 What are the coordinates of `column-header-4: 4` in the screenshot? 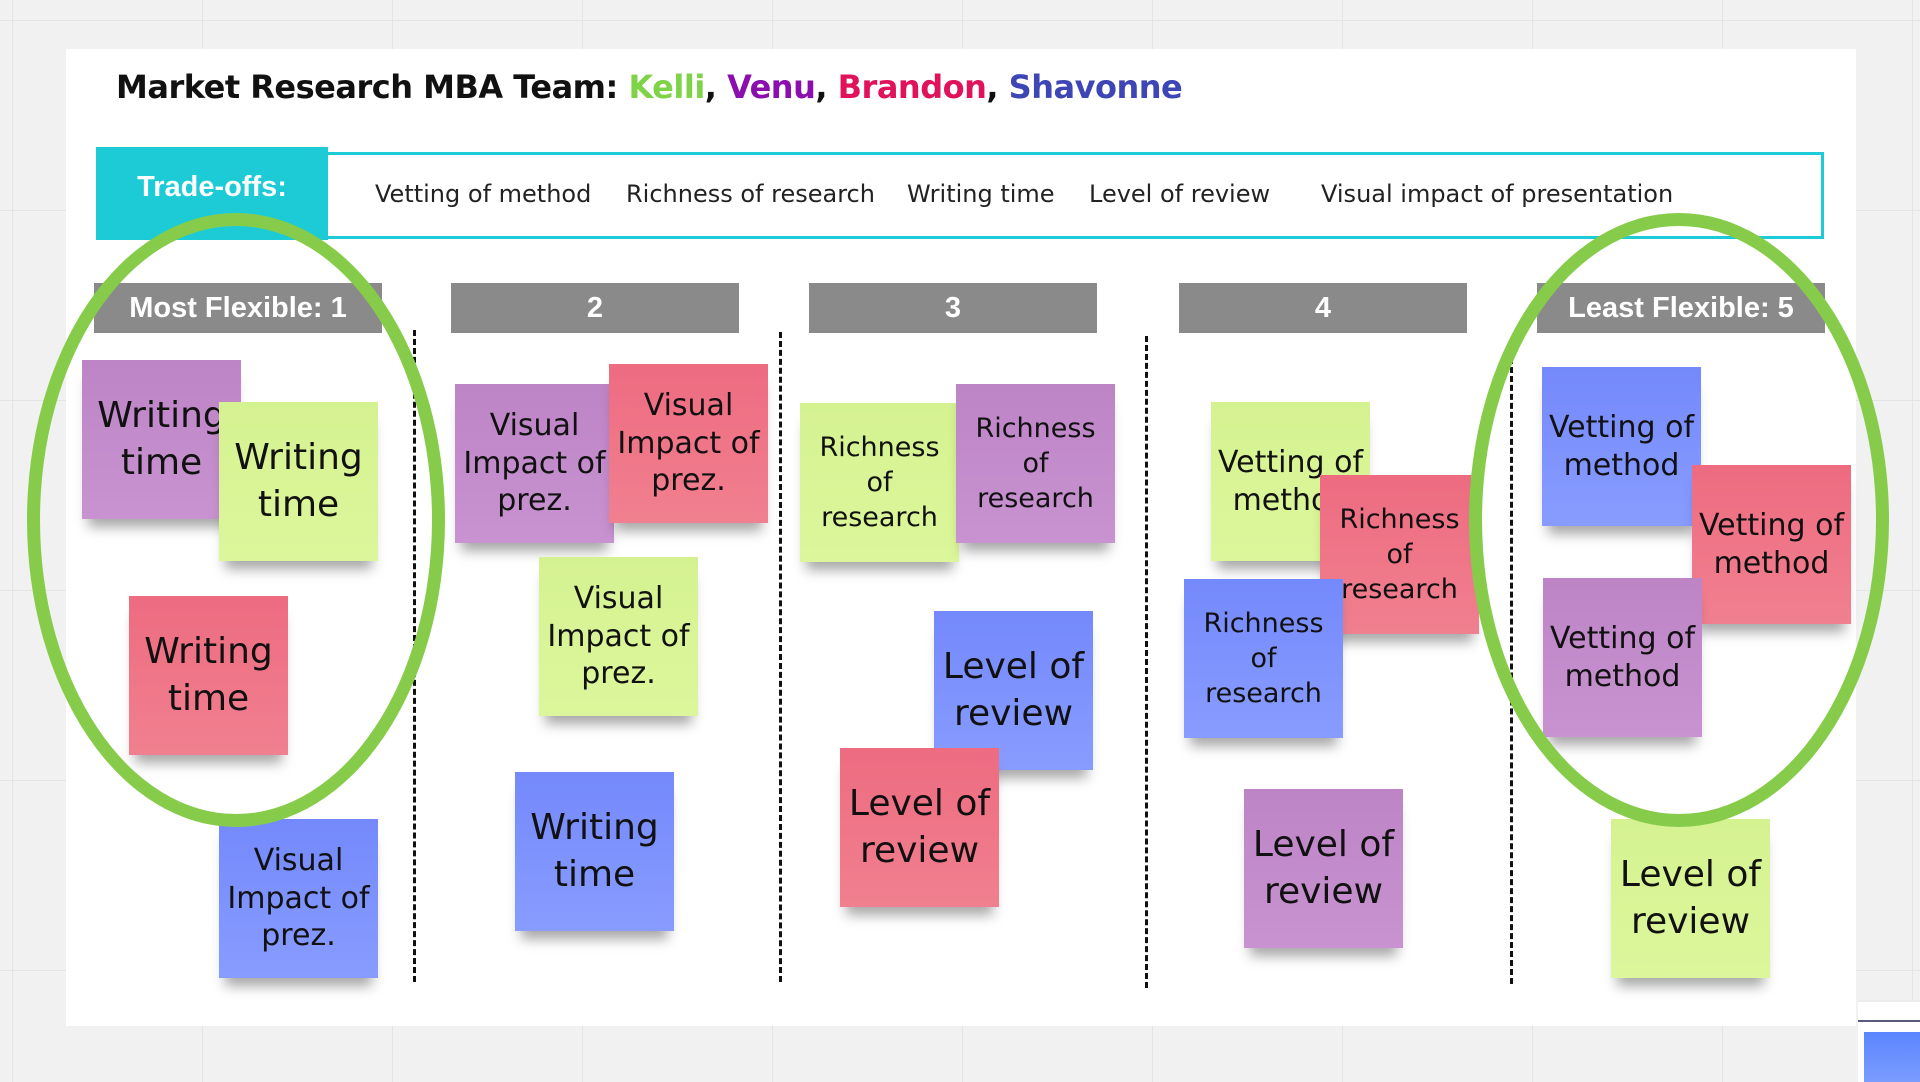 It's located at (1323, 308).